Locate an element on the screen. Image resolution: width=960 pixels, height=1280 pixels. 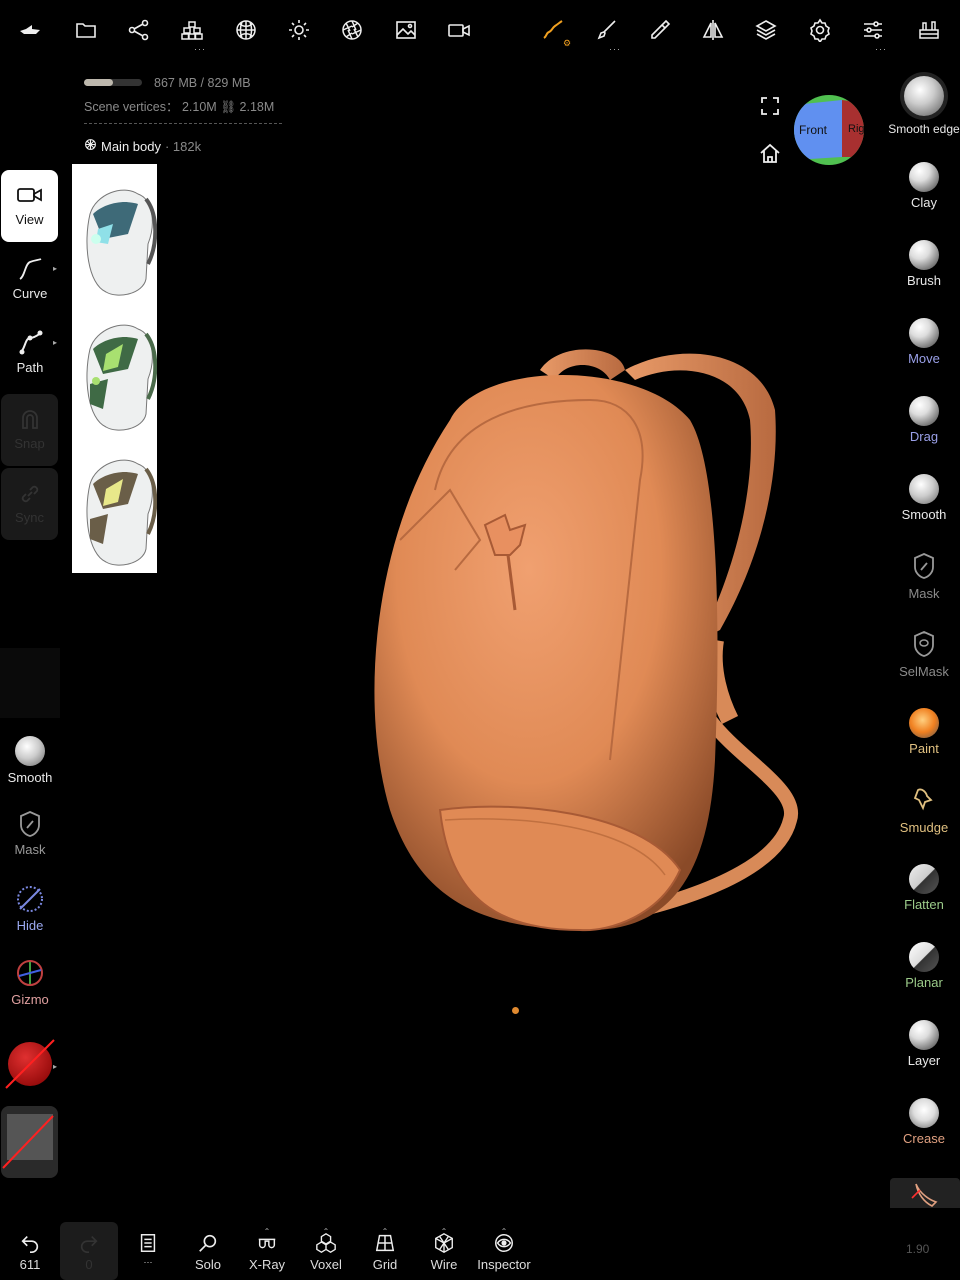
tool-selmask: SelMask is located at coordinates (924, 654).